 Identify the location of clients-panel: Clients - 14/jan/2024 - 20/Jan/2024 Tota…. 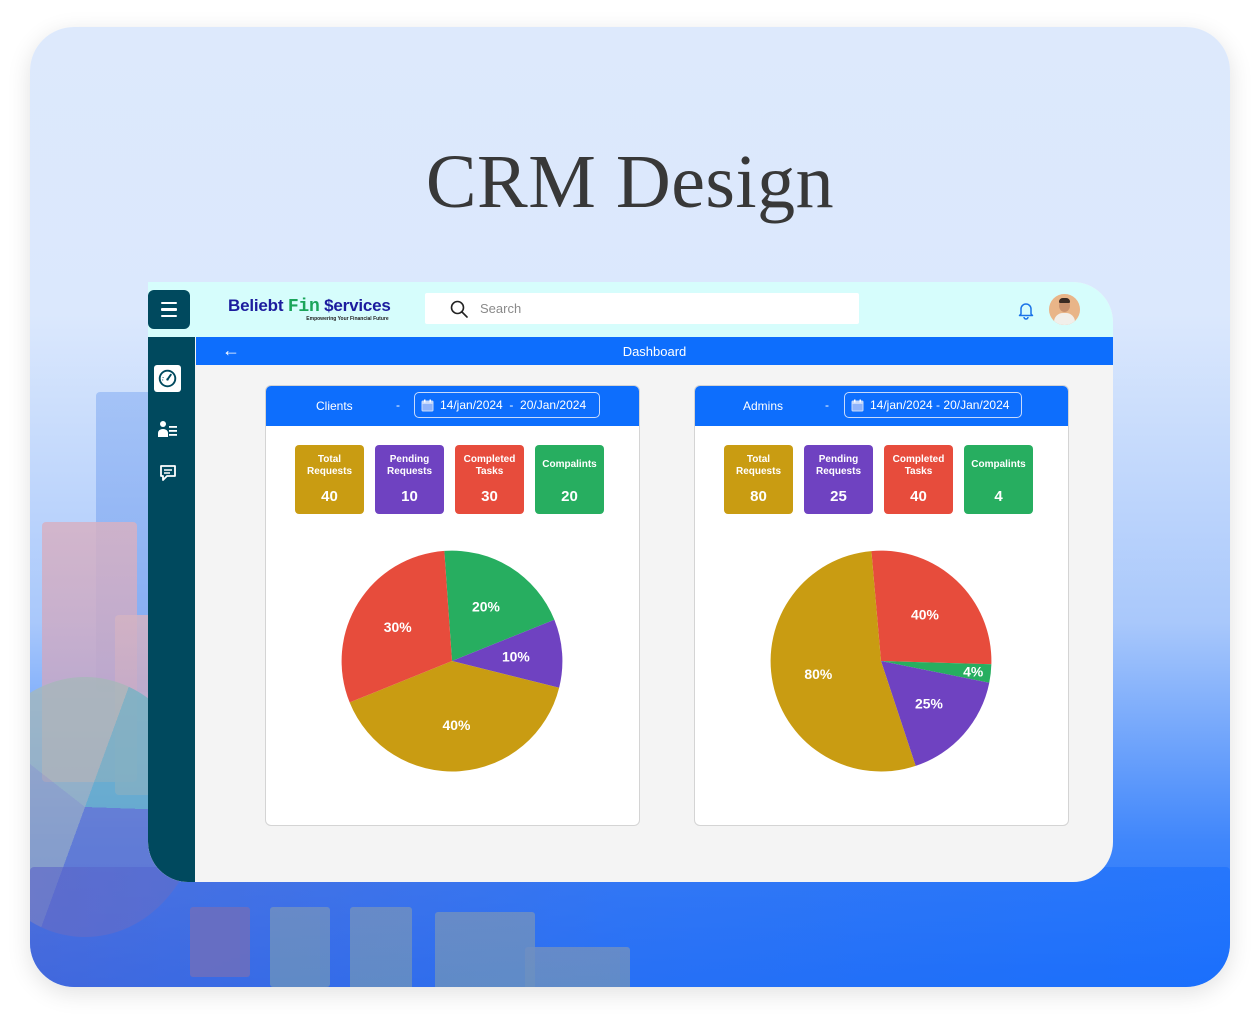
(452, 605).